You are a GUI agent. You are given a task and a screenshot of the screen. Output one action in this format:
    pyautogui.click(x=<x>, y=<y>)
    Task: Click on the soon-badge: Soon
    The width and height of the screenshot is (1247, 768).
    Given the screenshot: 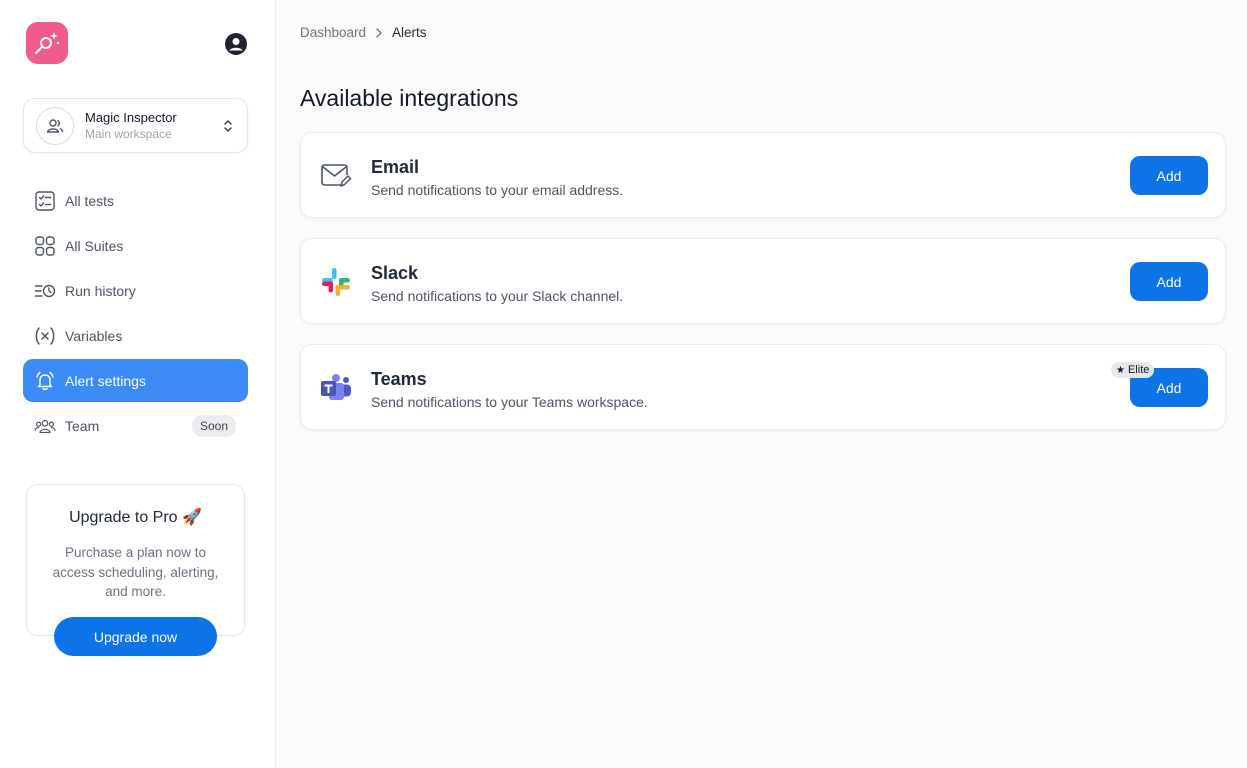 What is the action you would take?
    pyautogui.click(x=213, y=425)
    